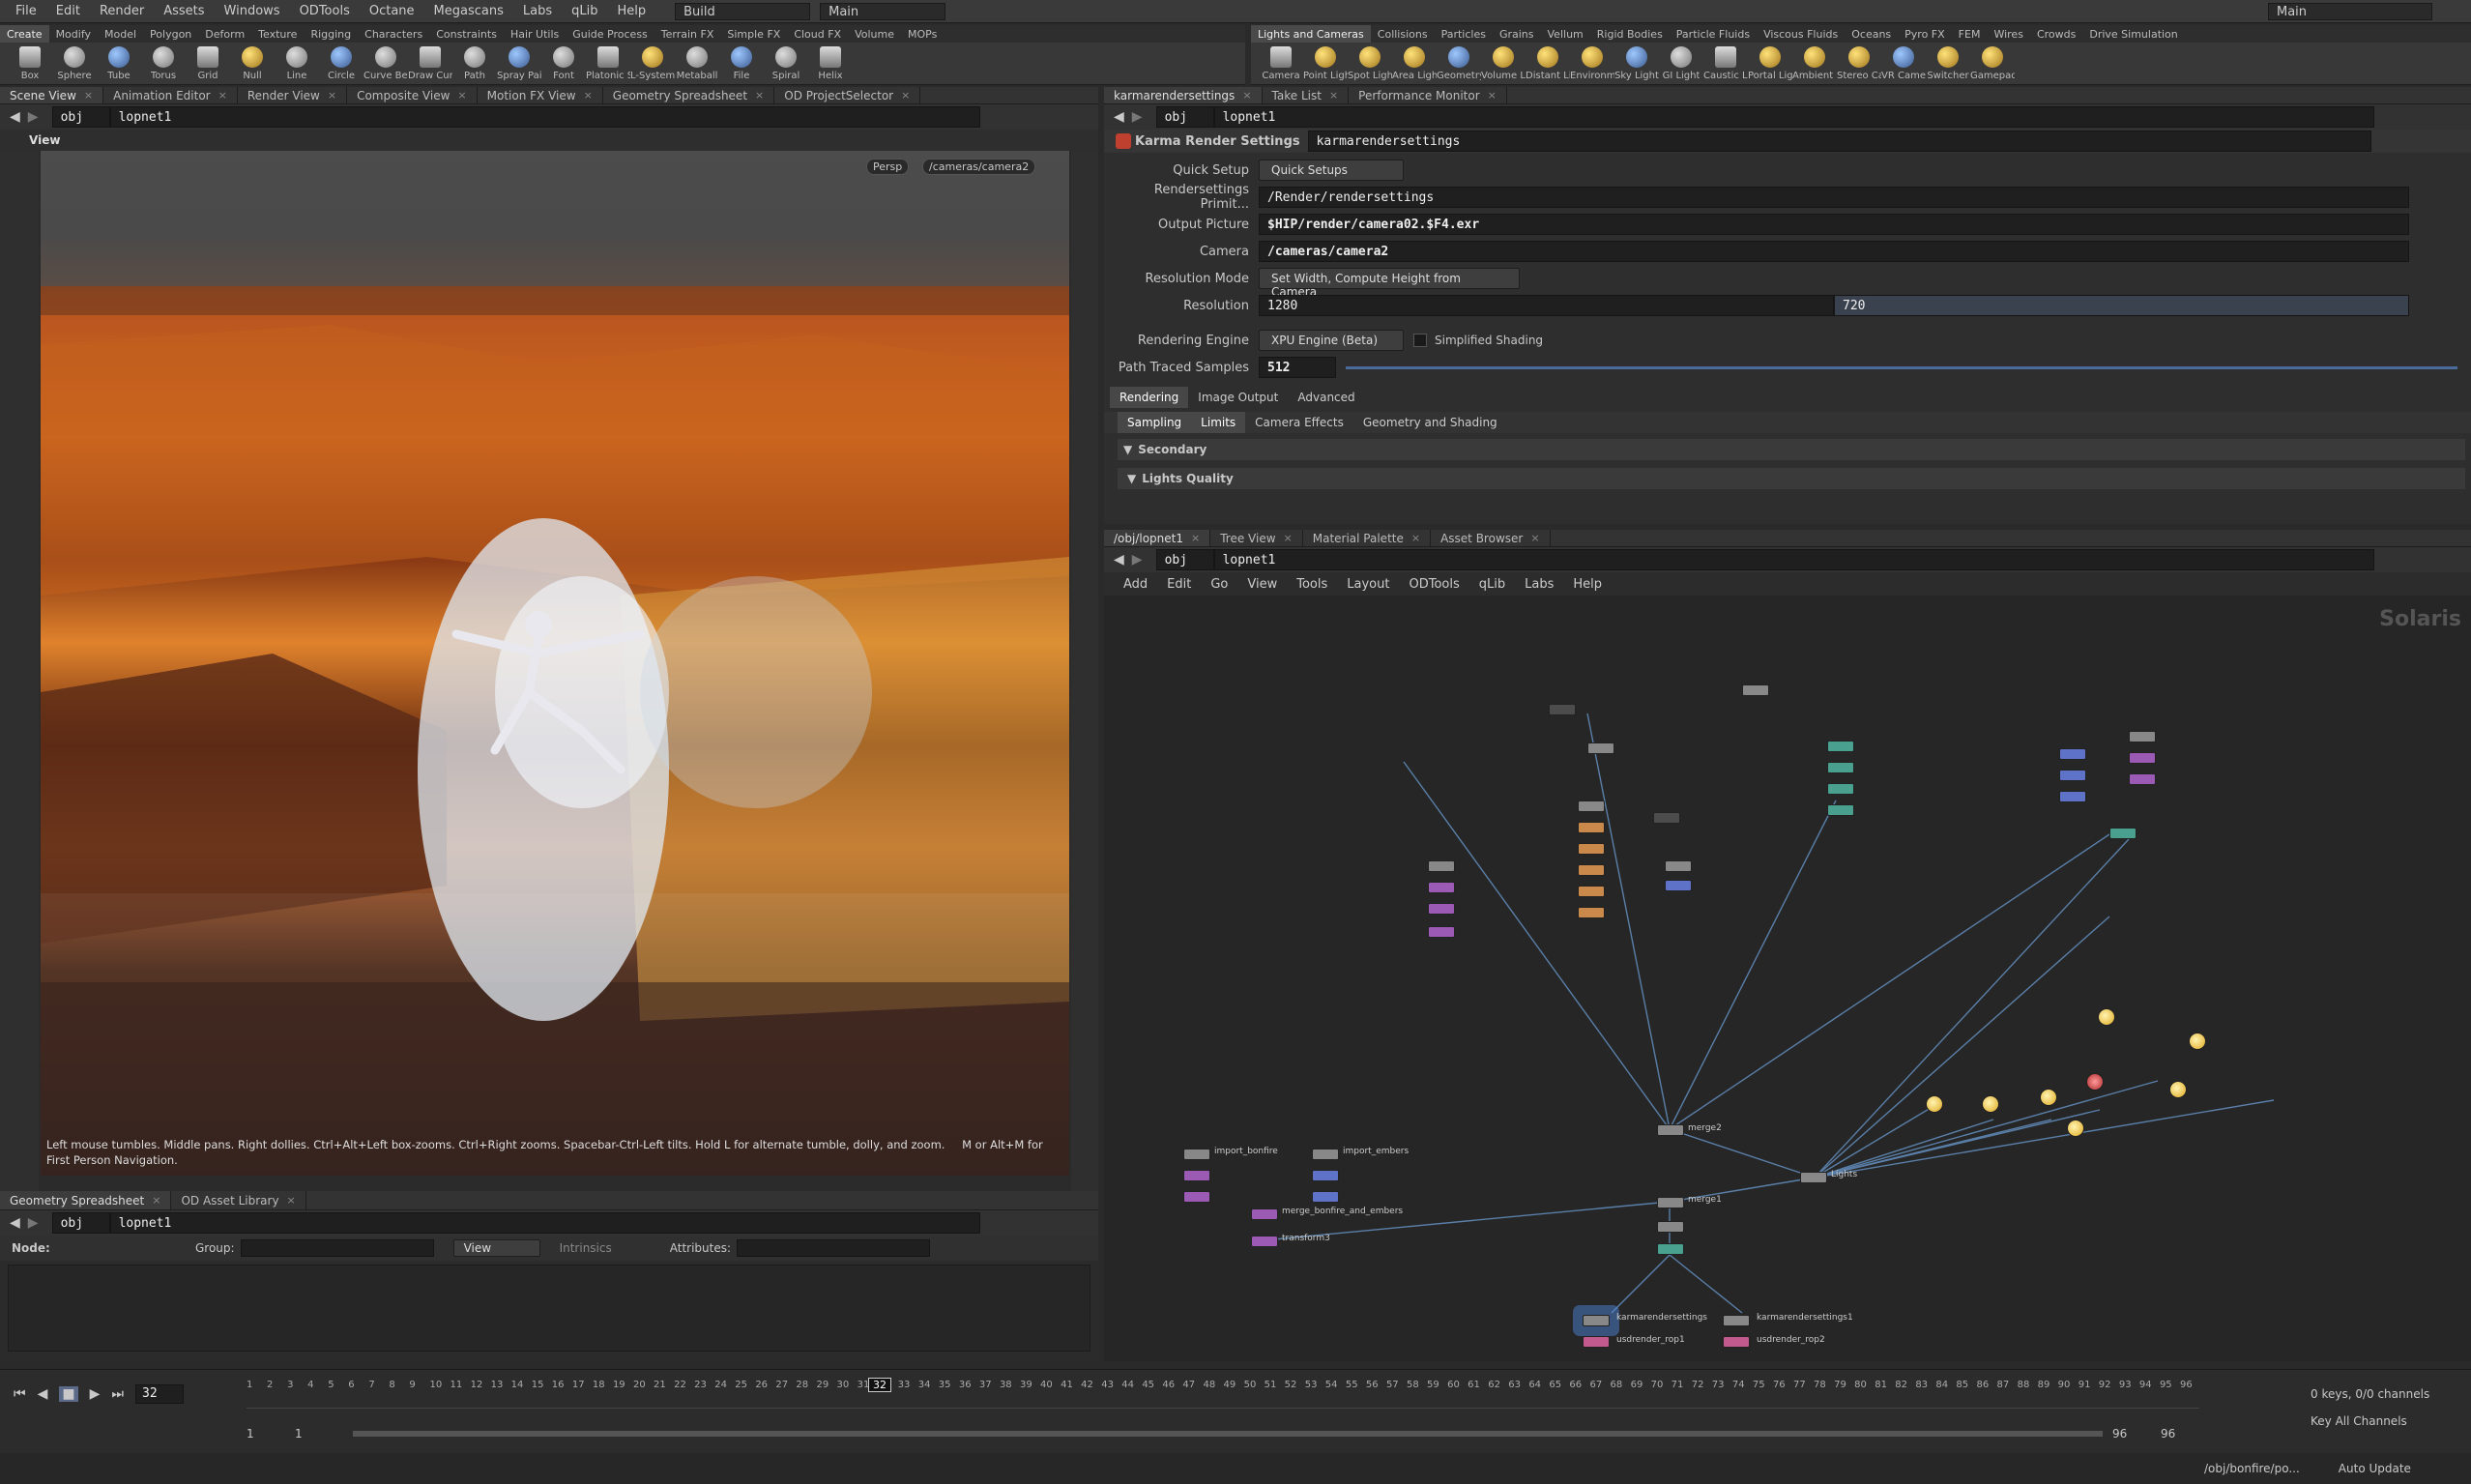 The width and height of the screenshot is (2471, 1484). What do you see at coordinates (208, 64) in the screenshot?
I see `left-tool-grid: Grid` at bounding box center [208, 64].